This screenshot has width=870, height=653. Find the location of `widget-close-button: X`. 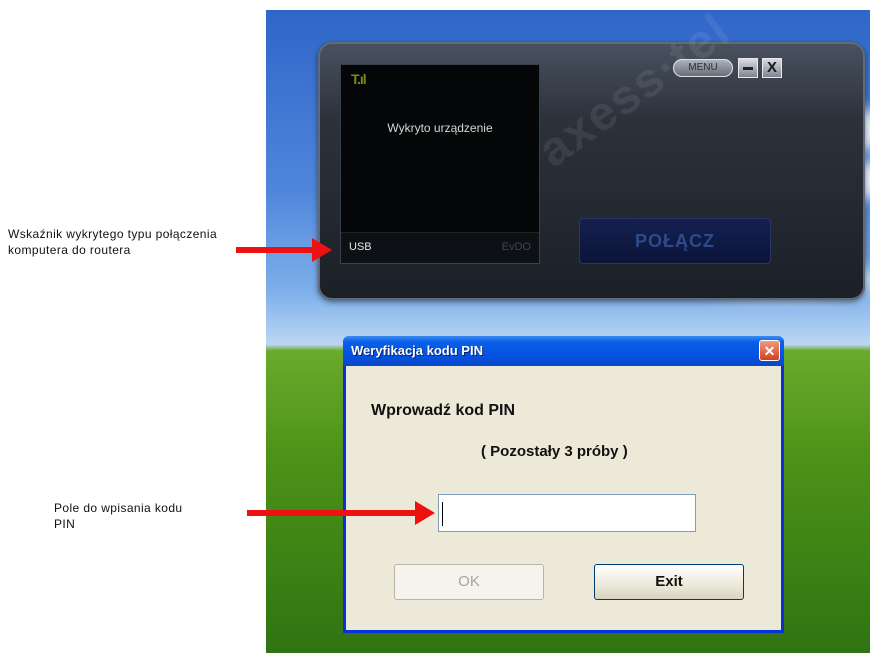

widget-close-button: X is located at coordinates (772, 68).